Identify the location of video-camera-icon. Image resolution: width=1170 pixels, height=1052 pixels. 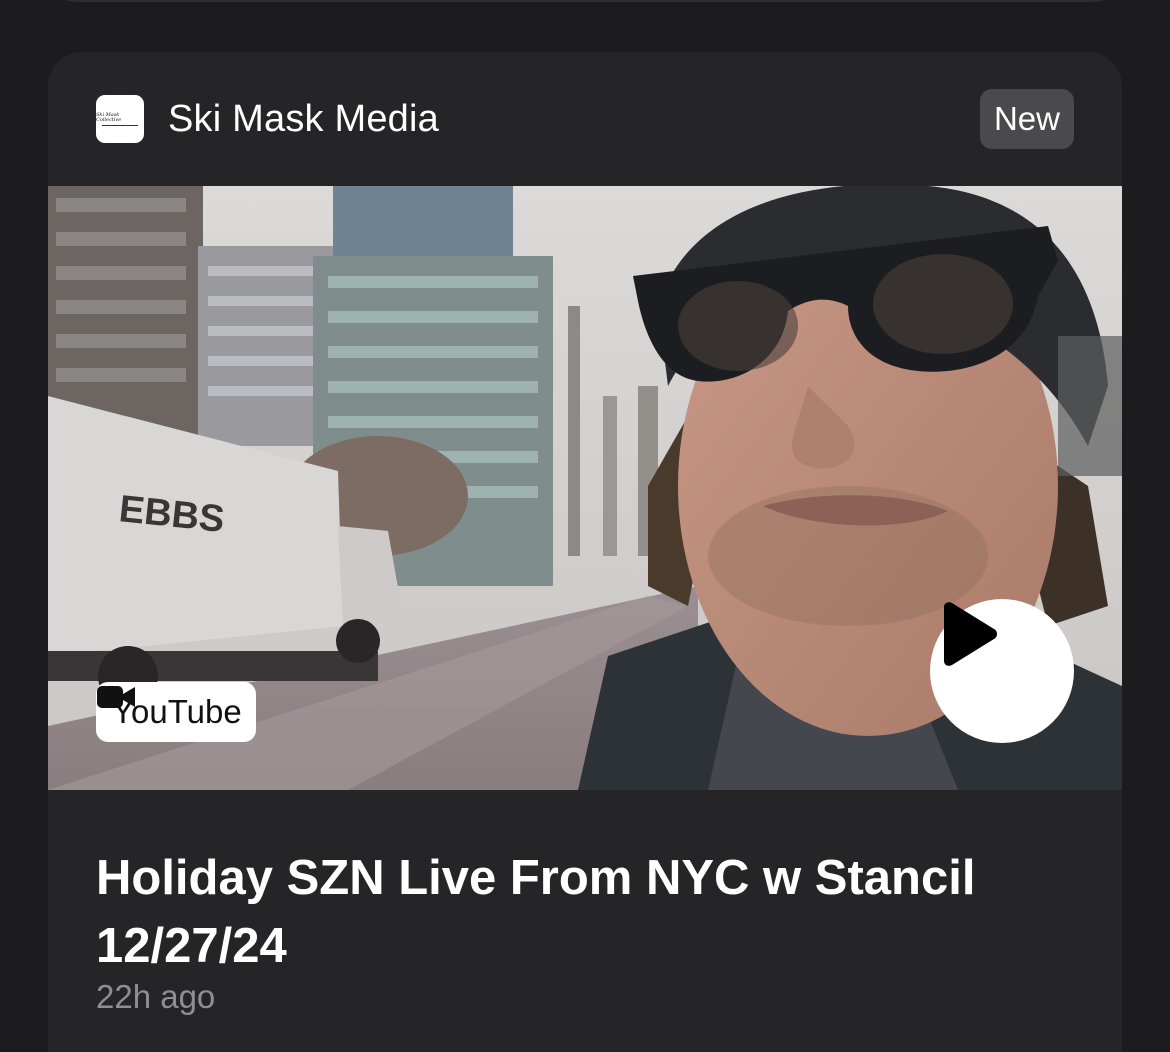
(116, 697).